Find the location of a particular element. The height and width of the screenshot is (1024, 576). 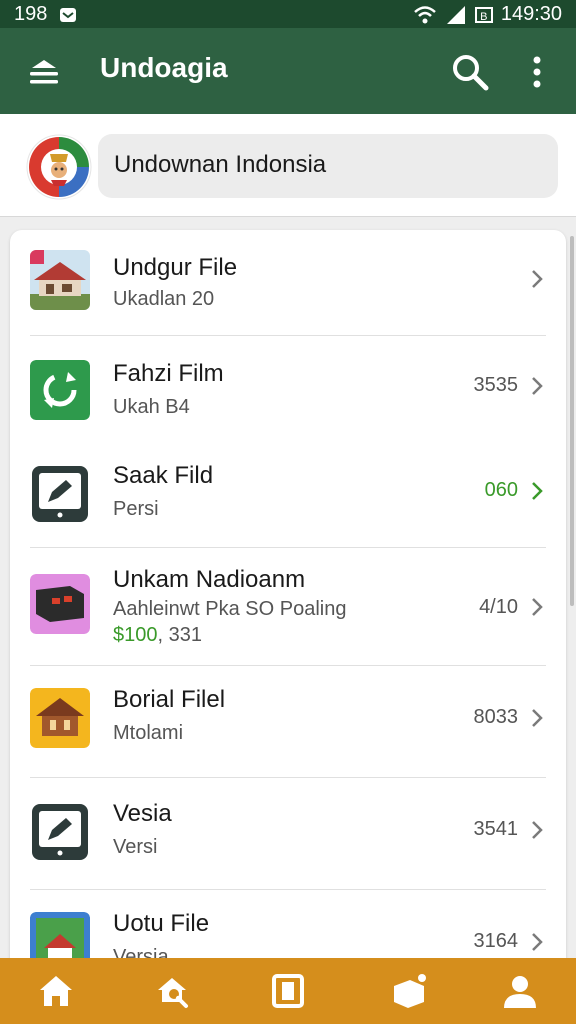

item-title: Uotu File is located at coordinates (161, 923).